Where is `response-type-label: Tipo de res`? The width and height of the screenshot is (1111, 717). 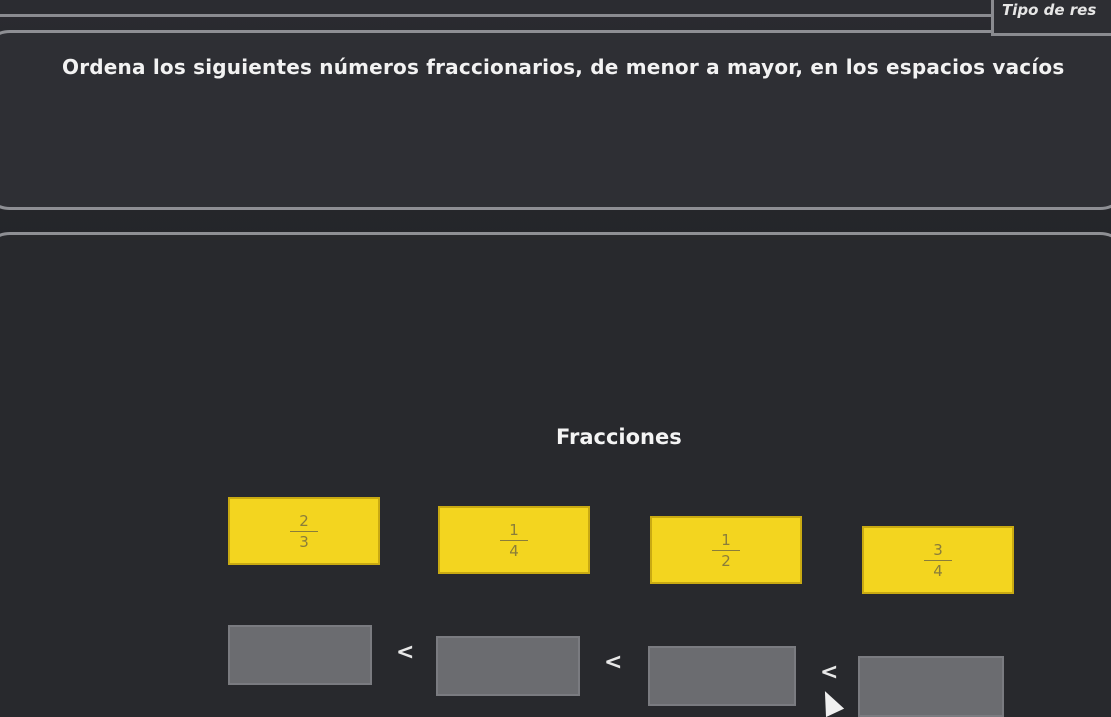
response-type-label: Tipo de res is located at coordinates (1051, 18).